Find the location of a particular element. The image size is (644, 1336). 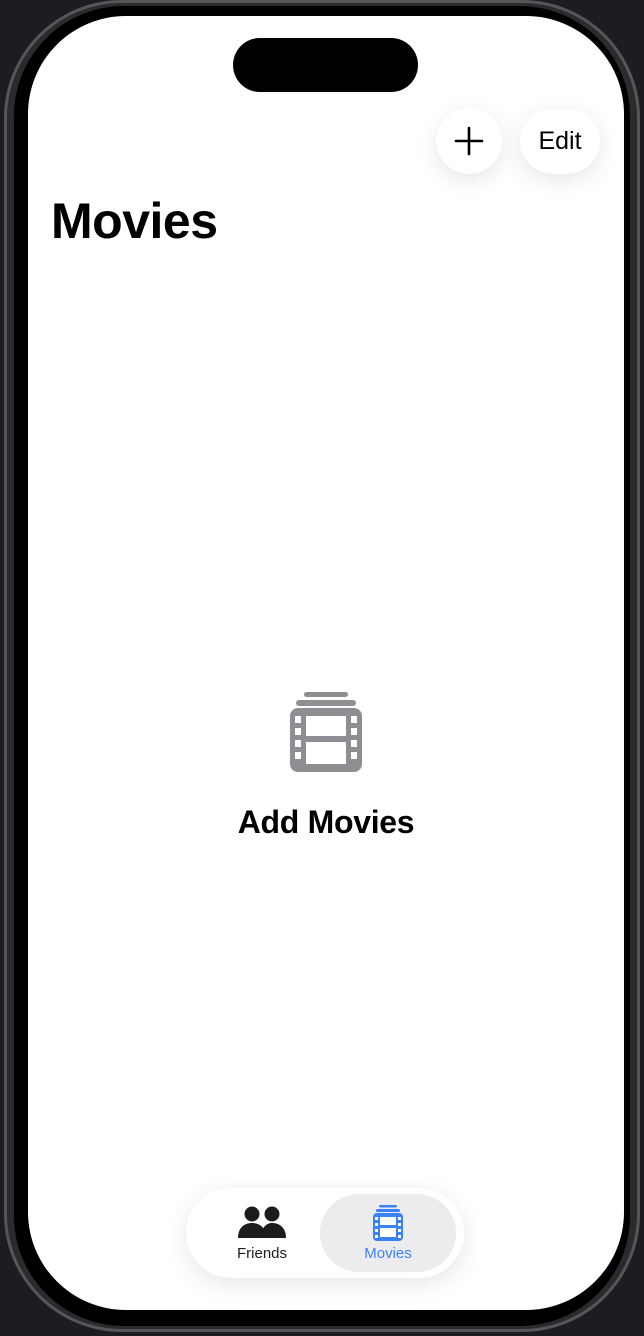

empty-state: Add Movies is located at coordinates (326, 766).